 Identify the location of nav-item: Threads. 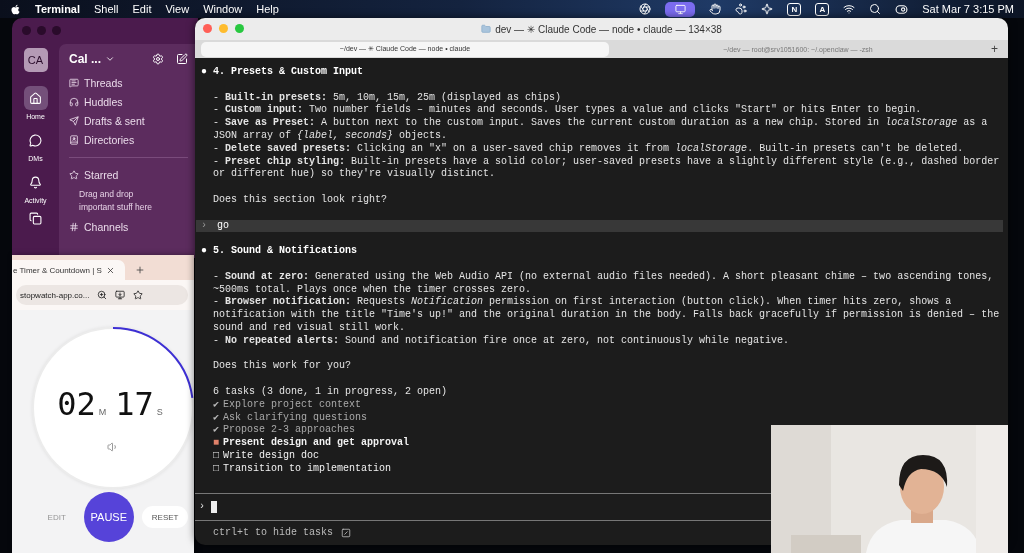
(103, 83).